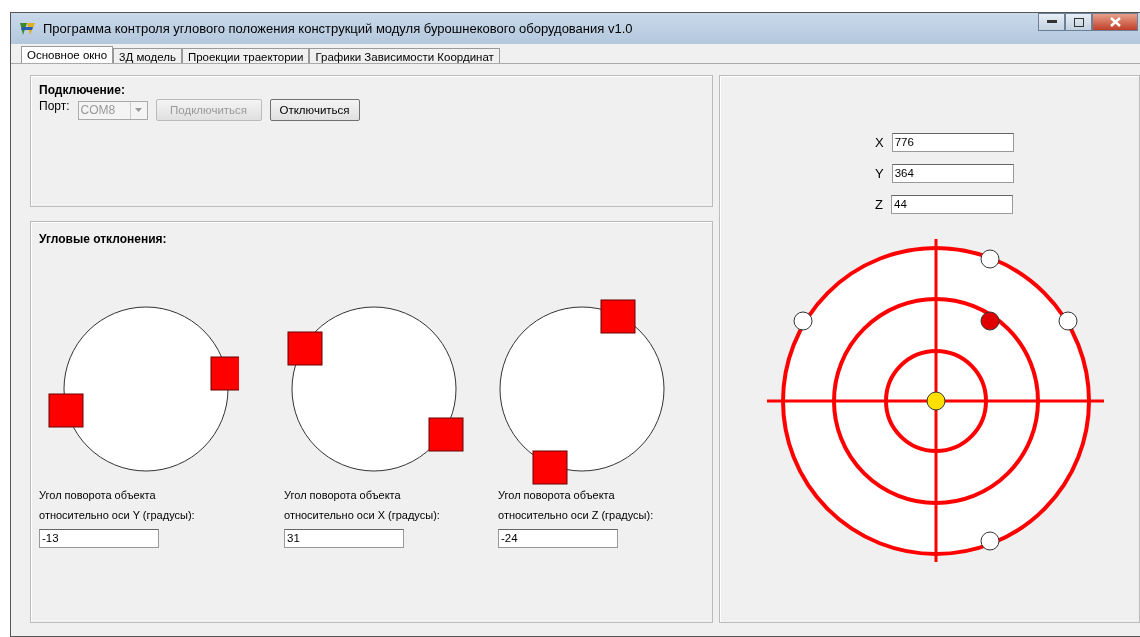 This screenshot has height=637, width=1140. Describe the element at coordinates (952, 204) in the screenshot. I see `coordinate-field: 44` at that location.